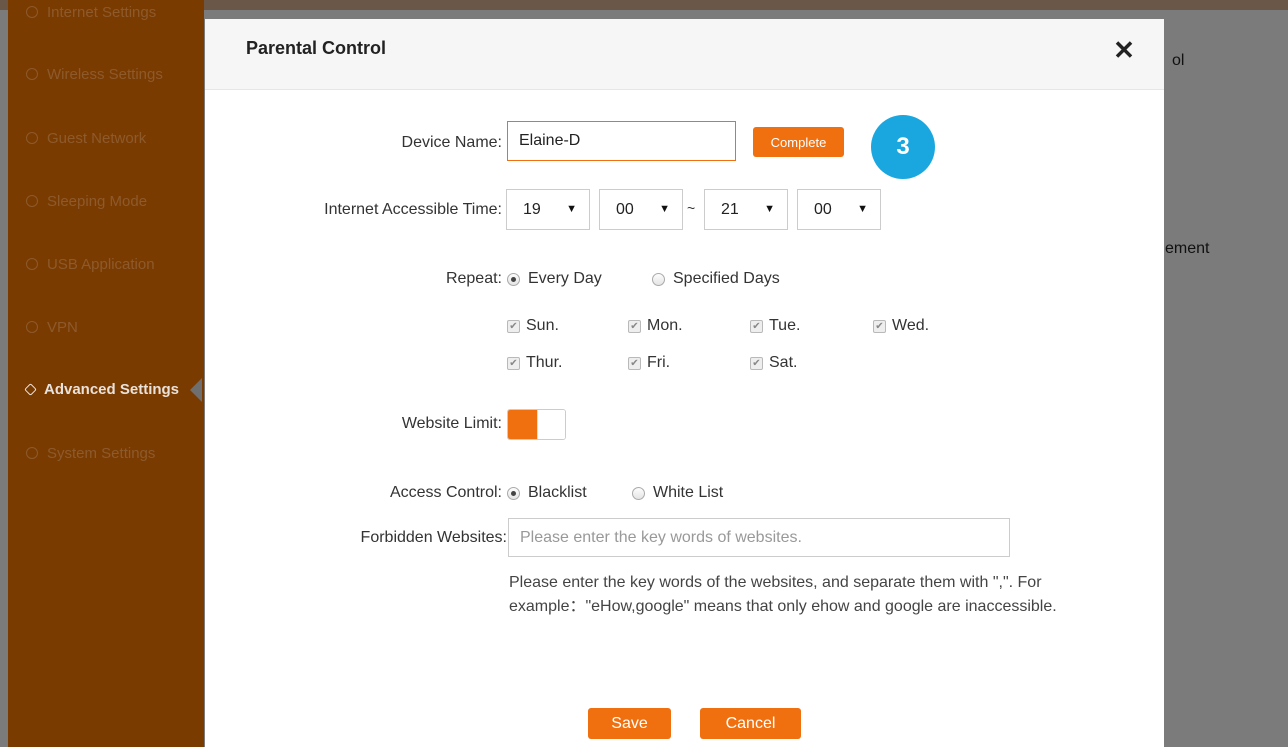  I want to click on internet-time-label: Internet Accessible Time:, so click(413, 209).